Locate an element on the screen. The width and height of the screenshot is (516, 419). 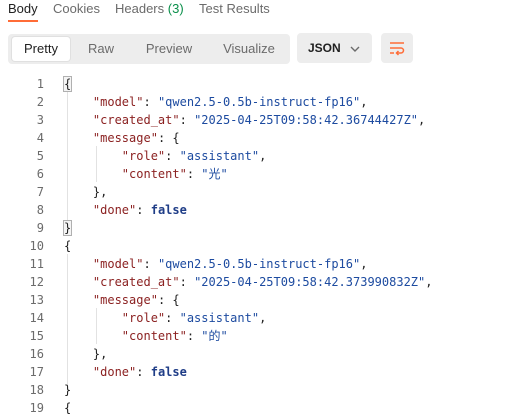
json-string: "光" is located at coordinates (214, 174).